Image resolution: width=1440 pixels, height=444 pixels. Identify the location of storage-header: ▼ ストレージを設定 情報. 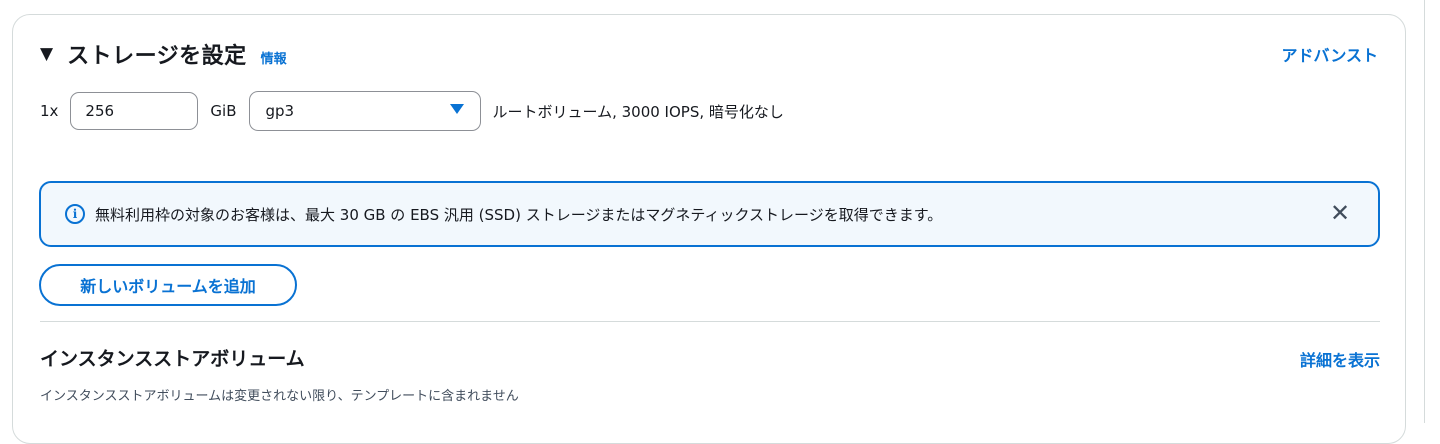
(163, 54).